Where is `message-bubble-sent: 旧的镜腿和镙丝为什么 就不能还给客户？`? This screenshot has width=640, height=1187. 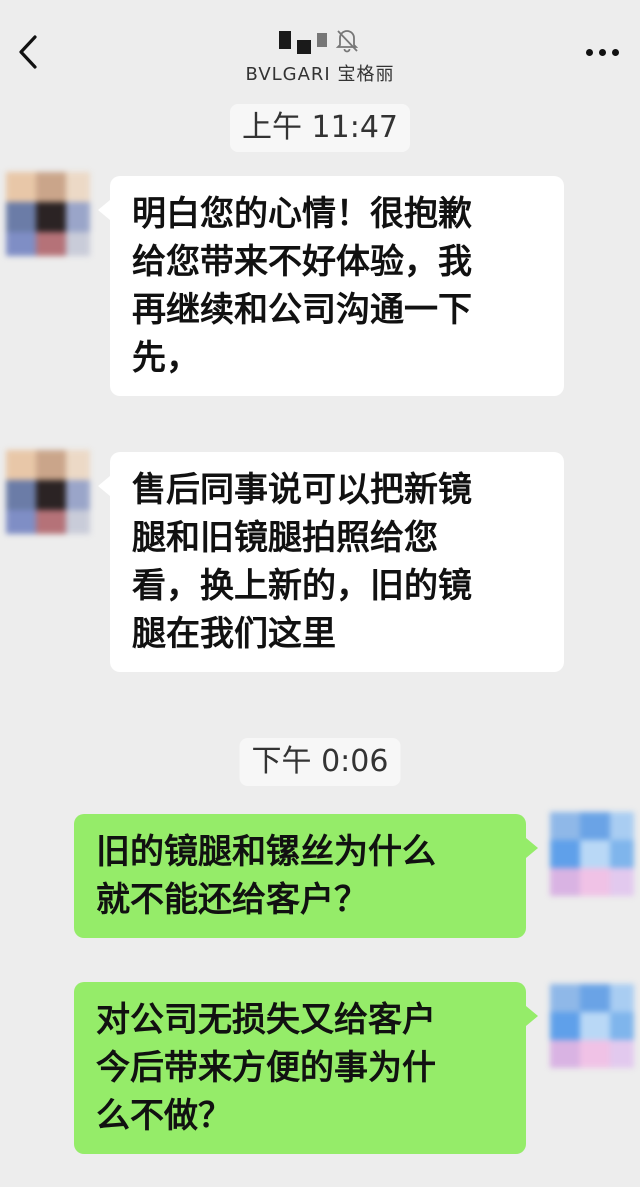
message-bubble-sent: 旧的镜腿和镙丝为什么 就不能还给客户？ is located at coordinates (306, 876).